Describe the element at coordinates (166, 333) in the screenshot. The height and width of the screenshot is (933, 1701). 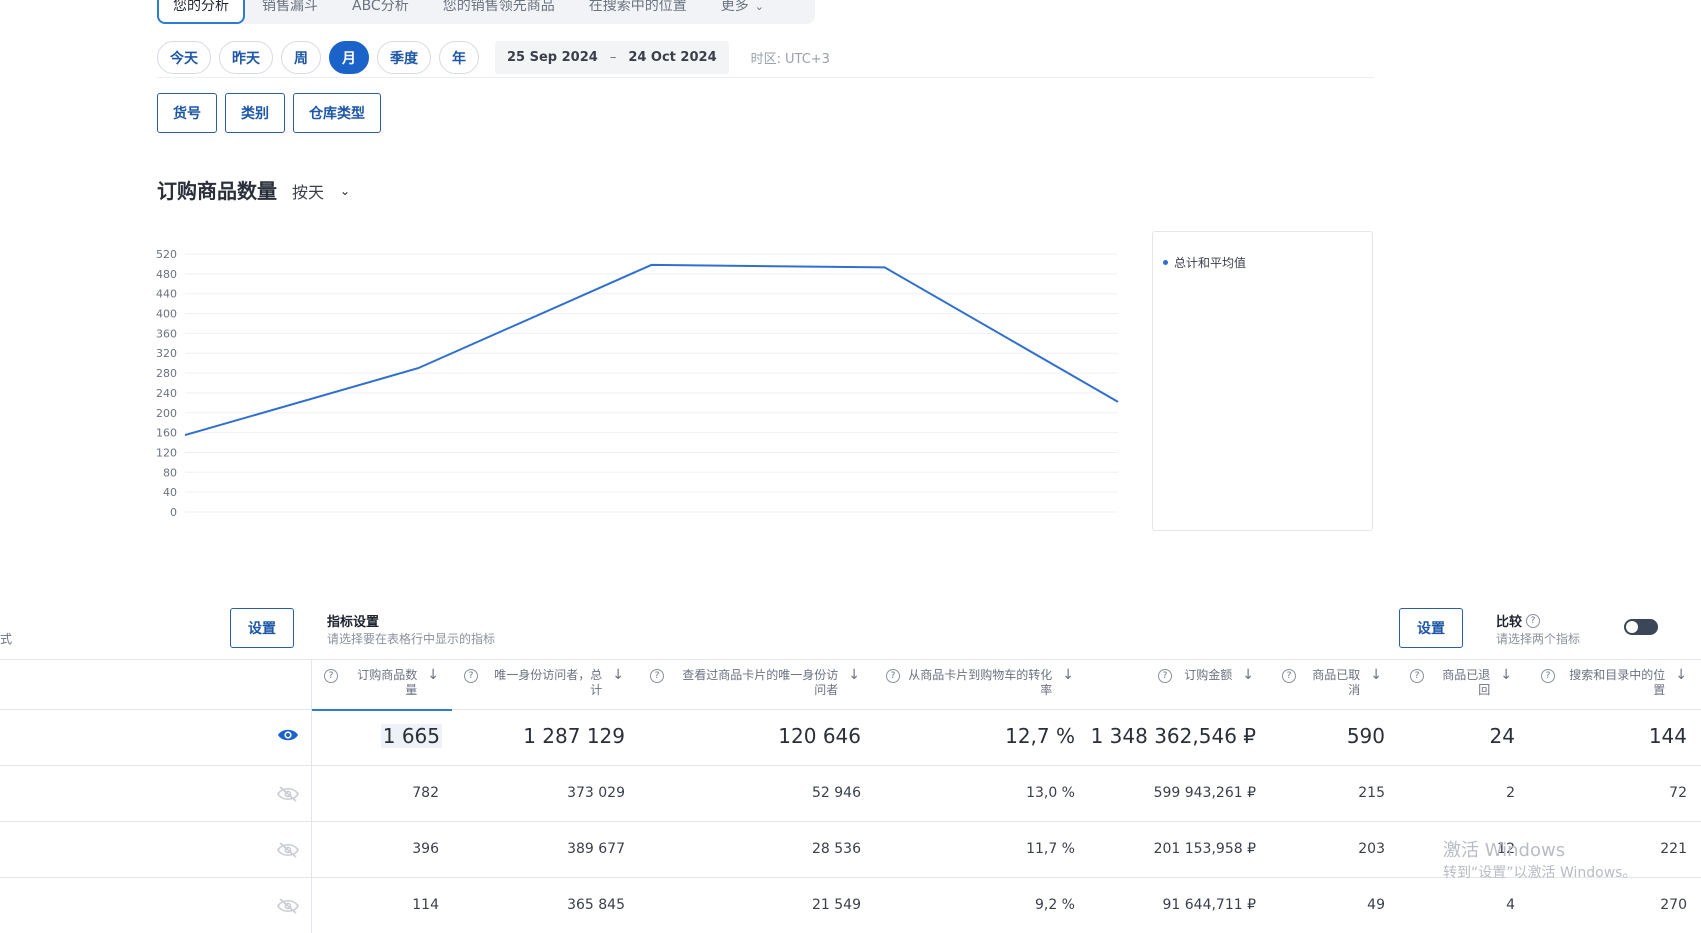
I see `y-tick-label: 360` at that location.